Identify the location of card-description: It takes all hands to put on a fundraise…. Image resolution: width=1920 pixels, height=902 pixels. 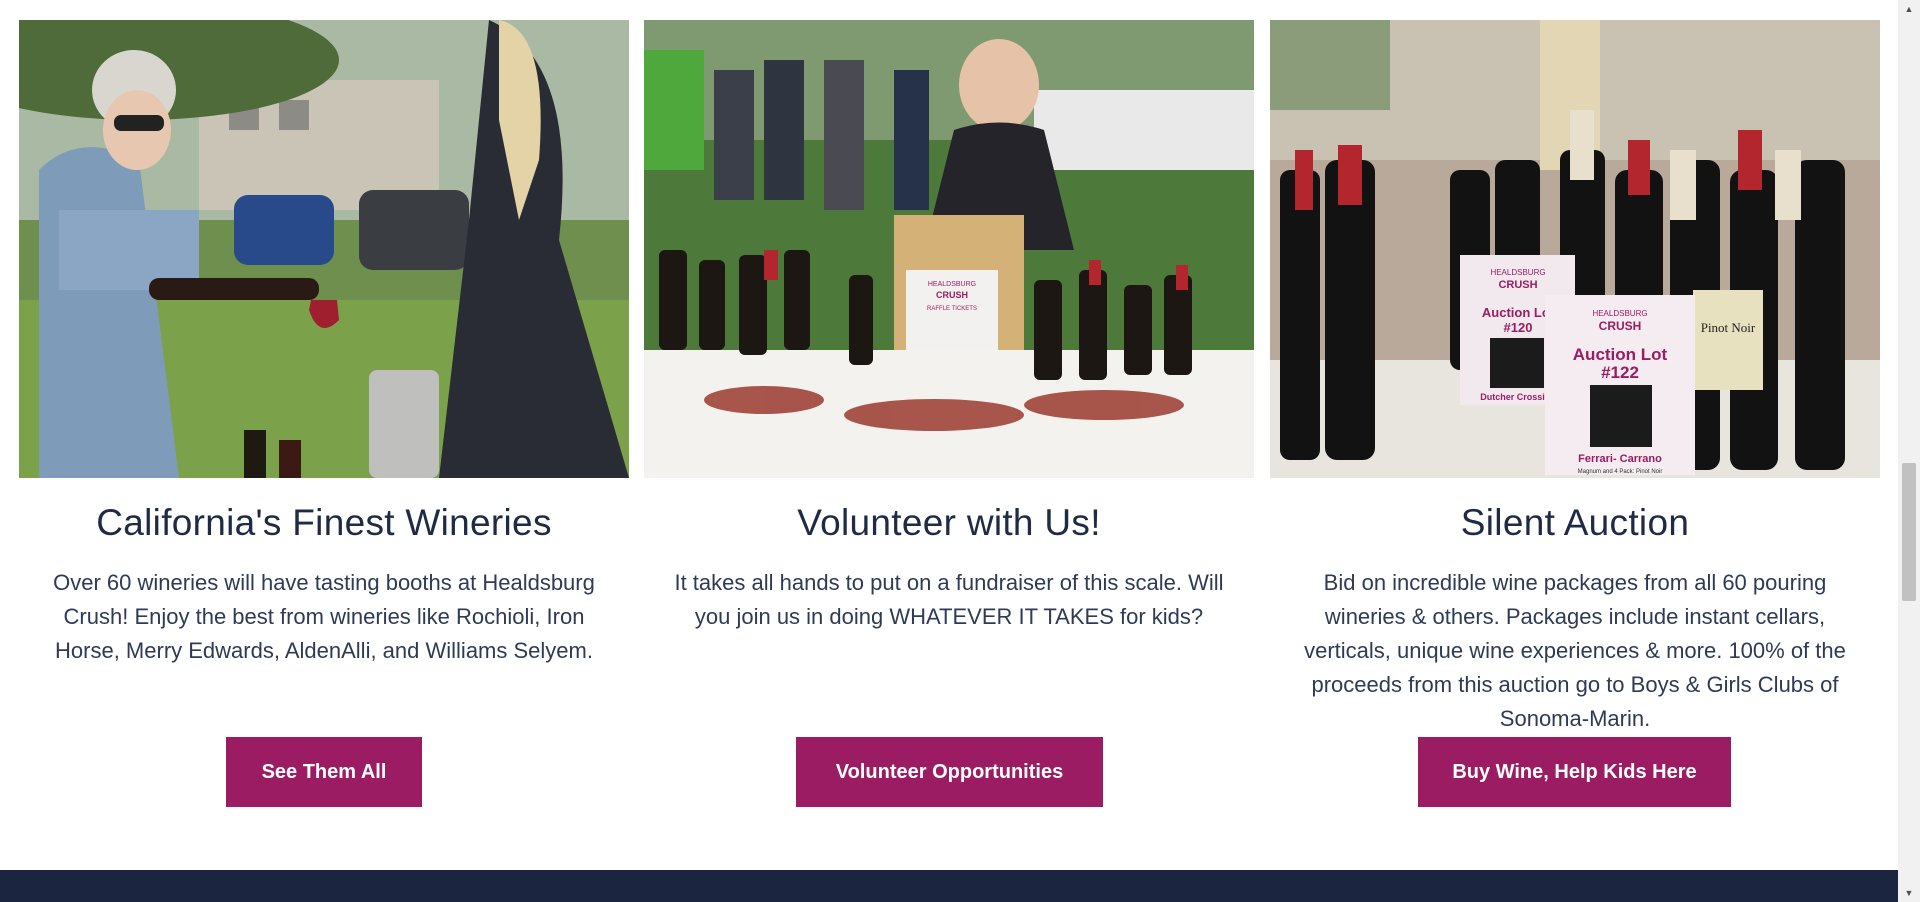
(949, 599).